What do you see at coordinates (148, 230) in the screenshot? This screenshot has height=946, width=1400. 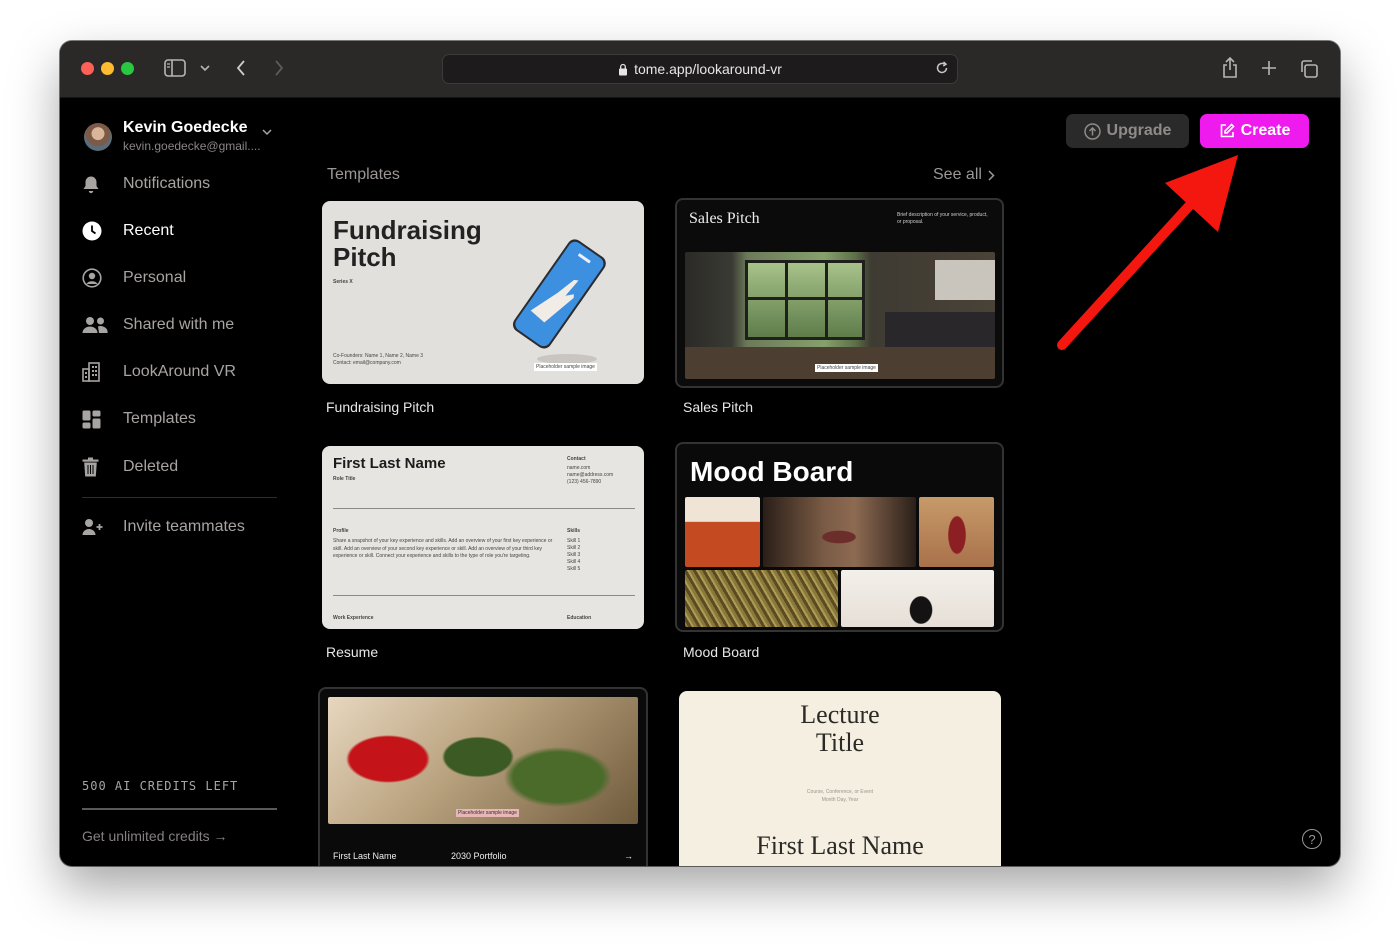 I see `sidebar-item-label: Recent` at bounding box center [148, 230].